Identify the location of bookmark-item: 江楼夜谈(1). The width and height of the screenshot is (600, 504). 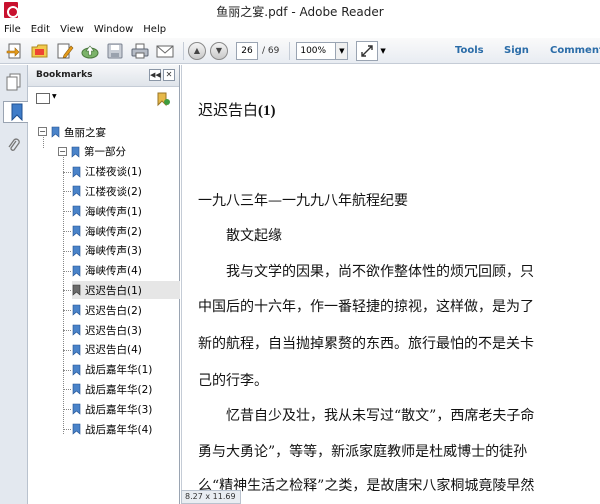
(109, 172).